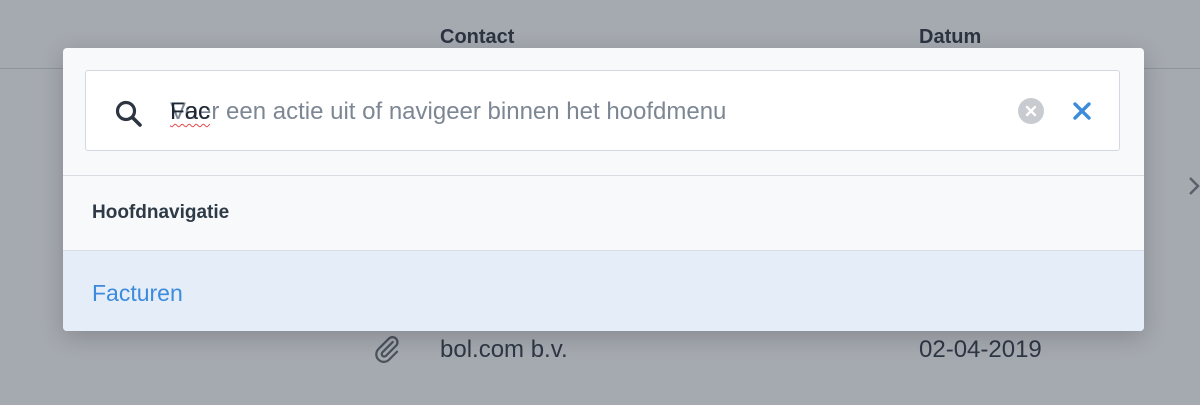  Describe the element at coordinates (128, 113) in the screenshot. I see `search-icon` at that location.